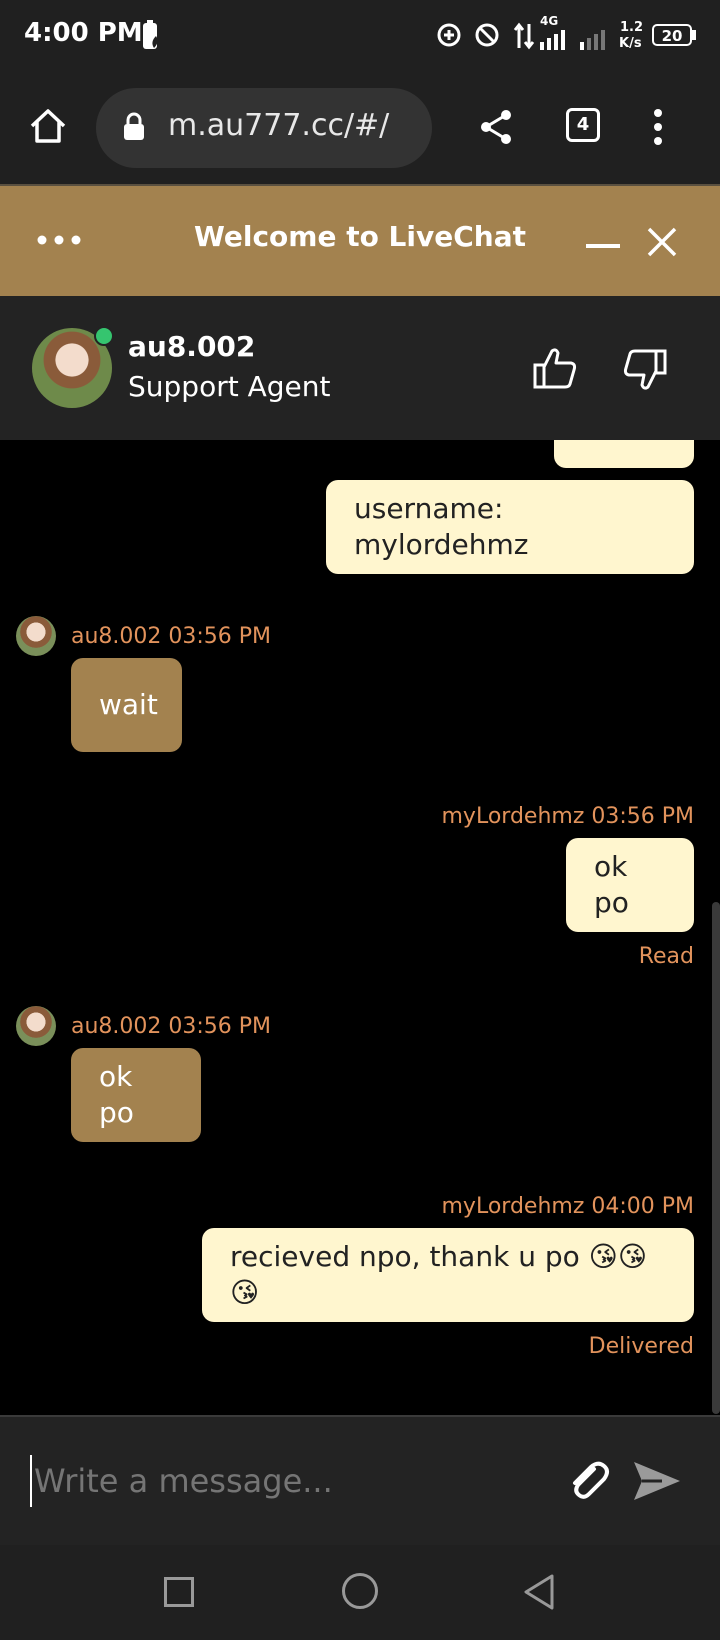 Image resolution: width=720 pixels, height=1640 pixels. Describe the element at coordinates (632, 27) in the screenshot. I see `network-speed-value: 1.2` at that location.